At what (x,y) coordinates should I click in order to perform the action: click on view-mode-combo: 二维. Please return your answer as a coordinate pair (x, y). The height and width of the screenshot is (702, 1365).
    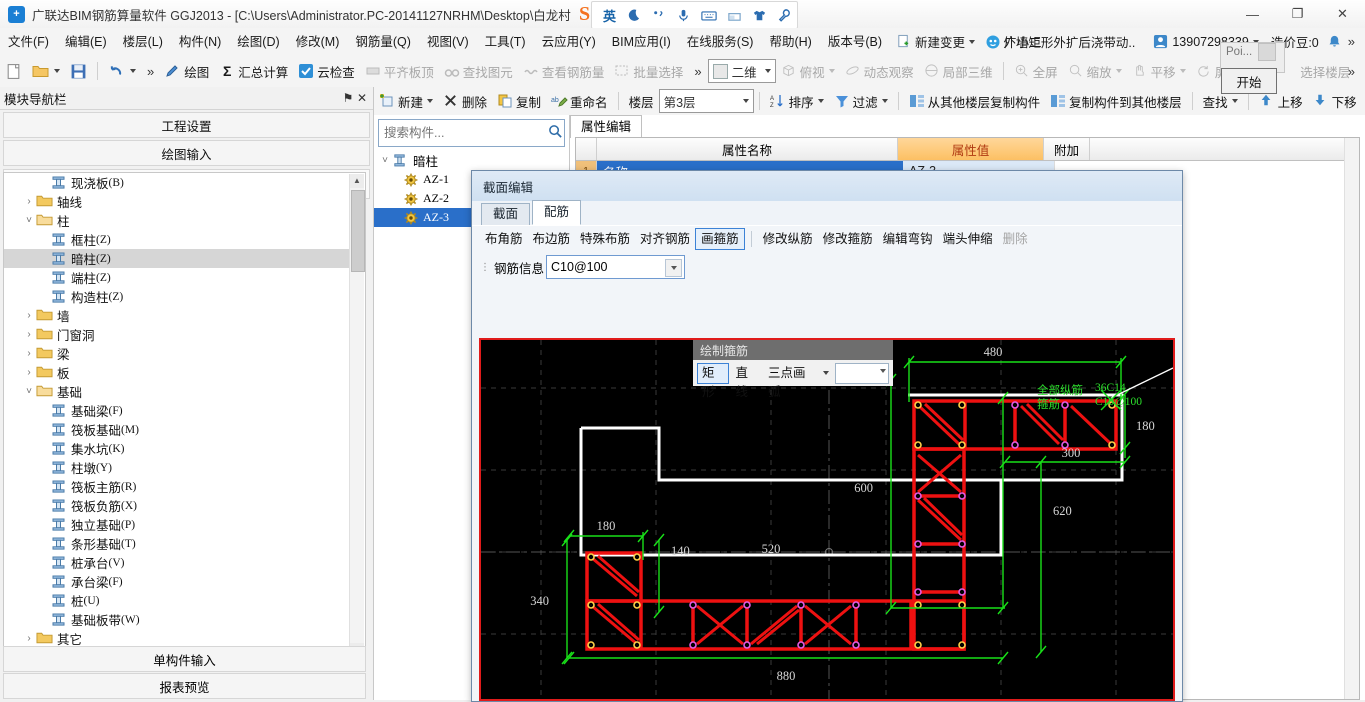
    Looking at the image, I should click on (741, 71).